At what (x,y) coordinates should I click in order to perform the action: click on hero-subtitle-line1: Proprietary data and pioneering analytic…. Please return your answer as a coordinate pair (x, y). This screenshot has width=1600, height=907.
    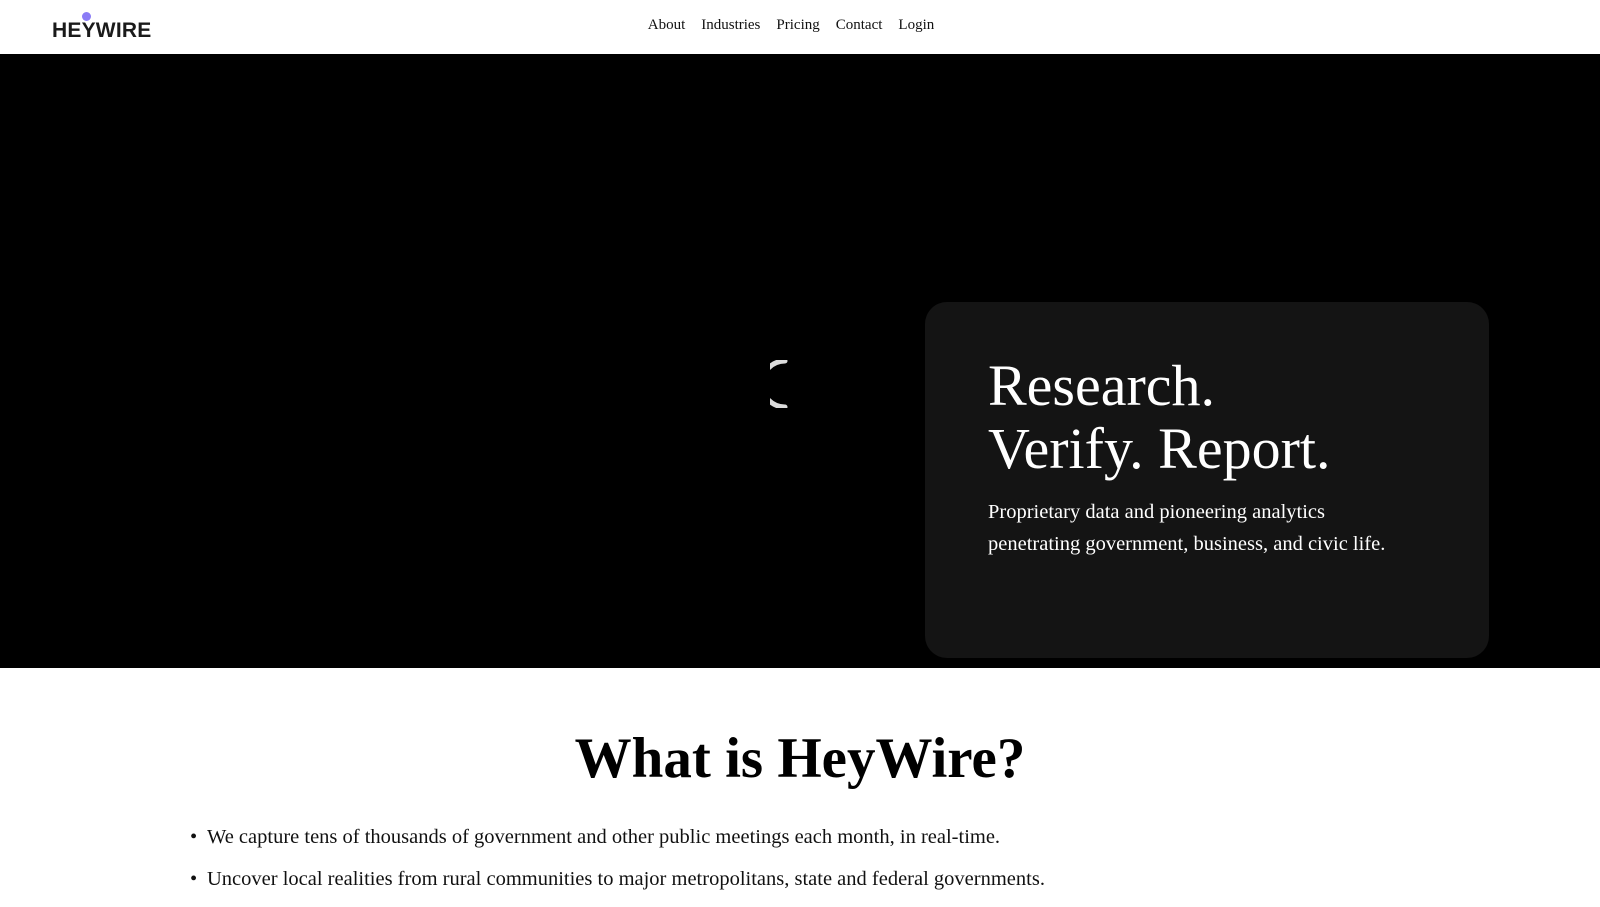
    Looking at the image, I should click on (1156, 512).